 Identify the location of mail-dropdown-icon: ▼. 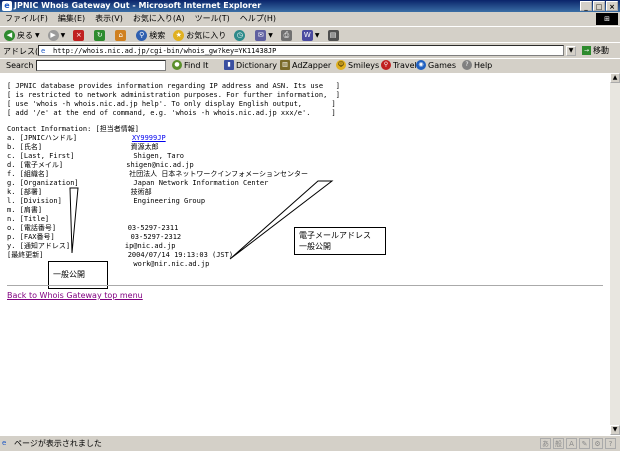
(270, 35).